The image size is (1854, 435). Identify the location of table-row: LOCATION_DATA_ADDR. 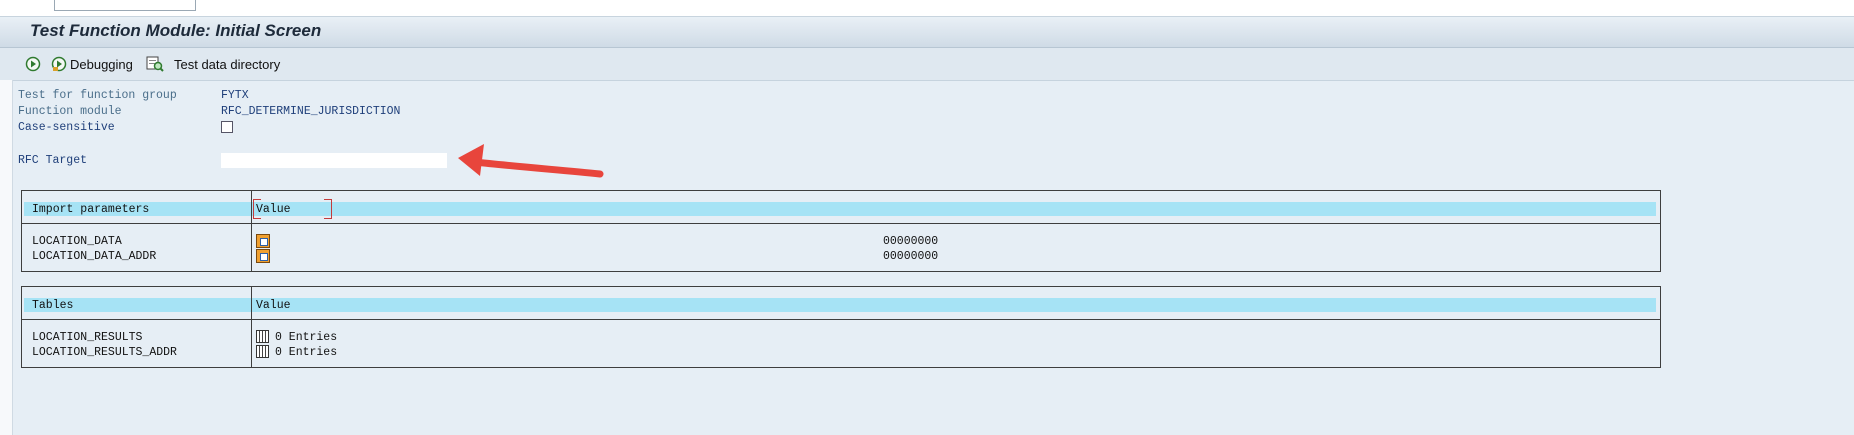
(94, 256).